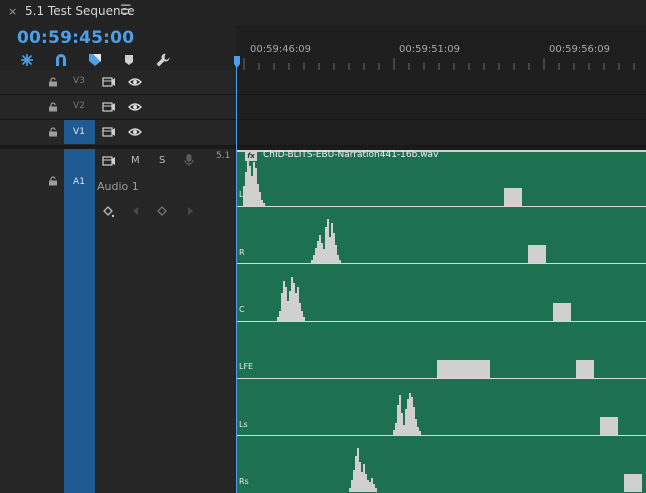  Describe the element at coordinates (236, 279) in the screenshot. I see `playhead-line` at that location.